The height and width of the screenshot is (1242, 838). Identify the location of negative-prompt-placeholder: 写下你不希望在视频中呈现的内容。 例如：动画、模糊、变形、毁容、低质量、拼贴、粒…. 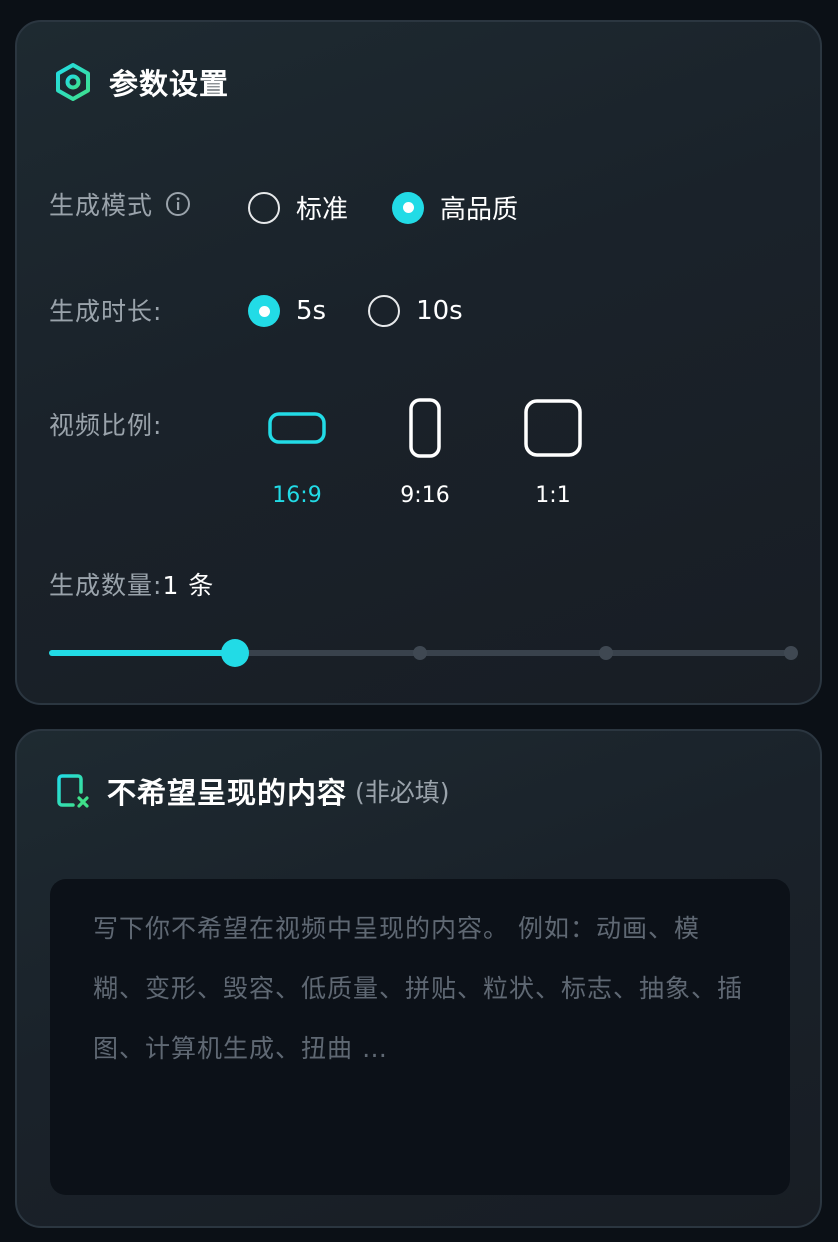
(418, 988).